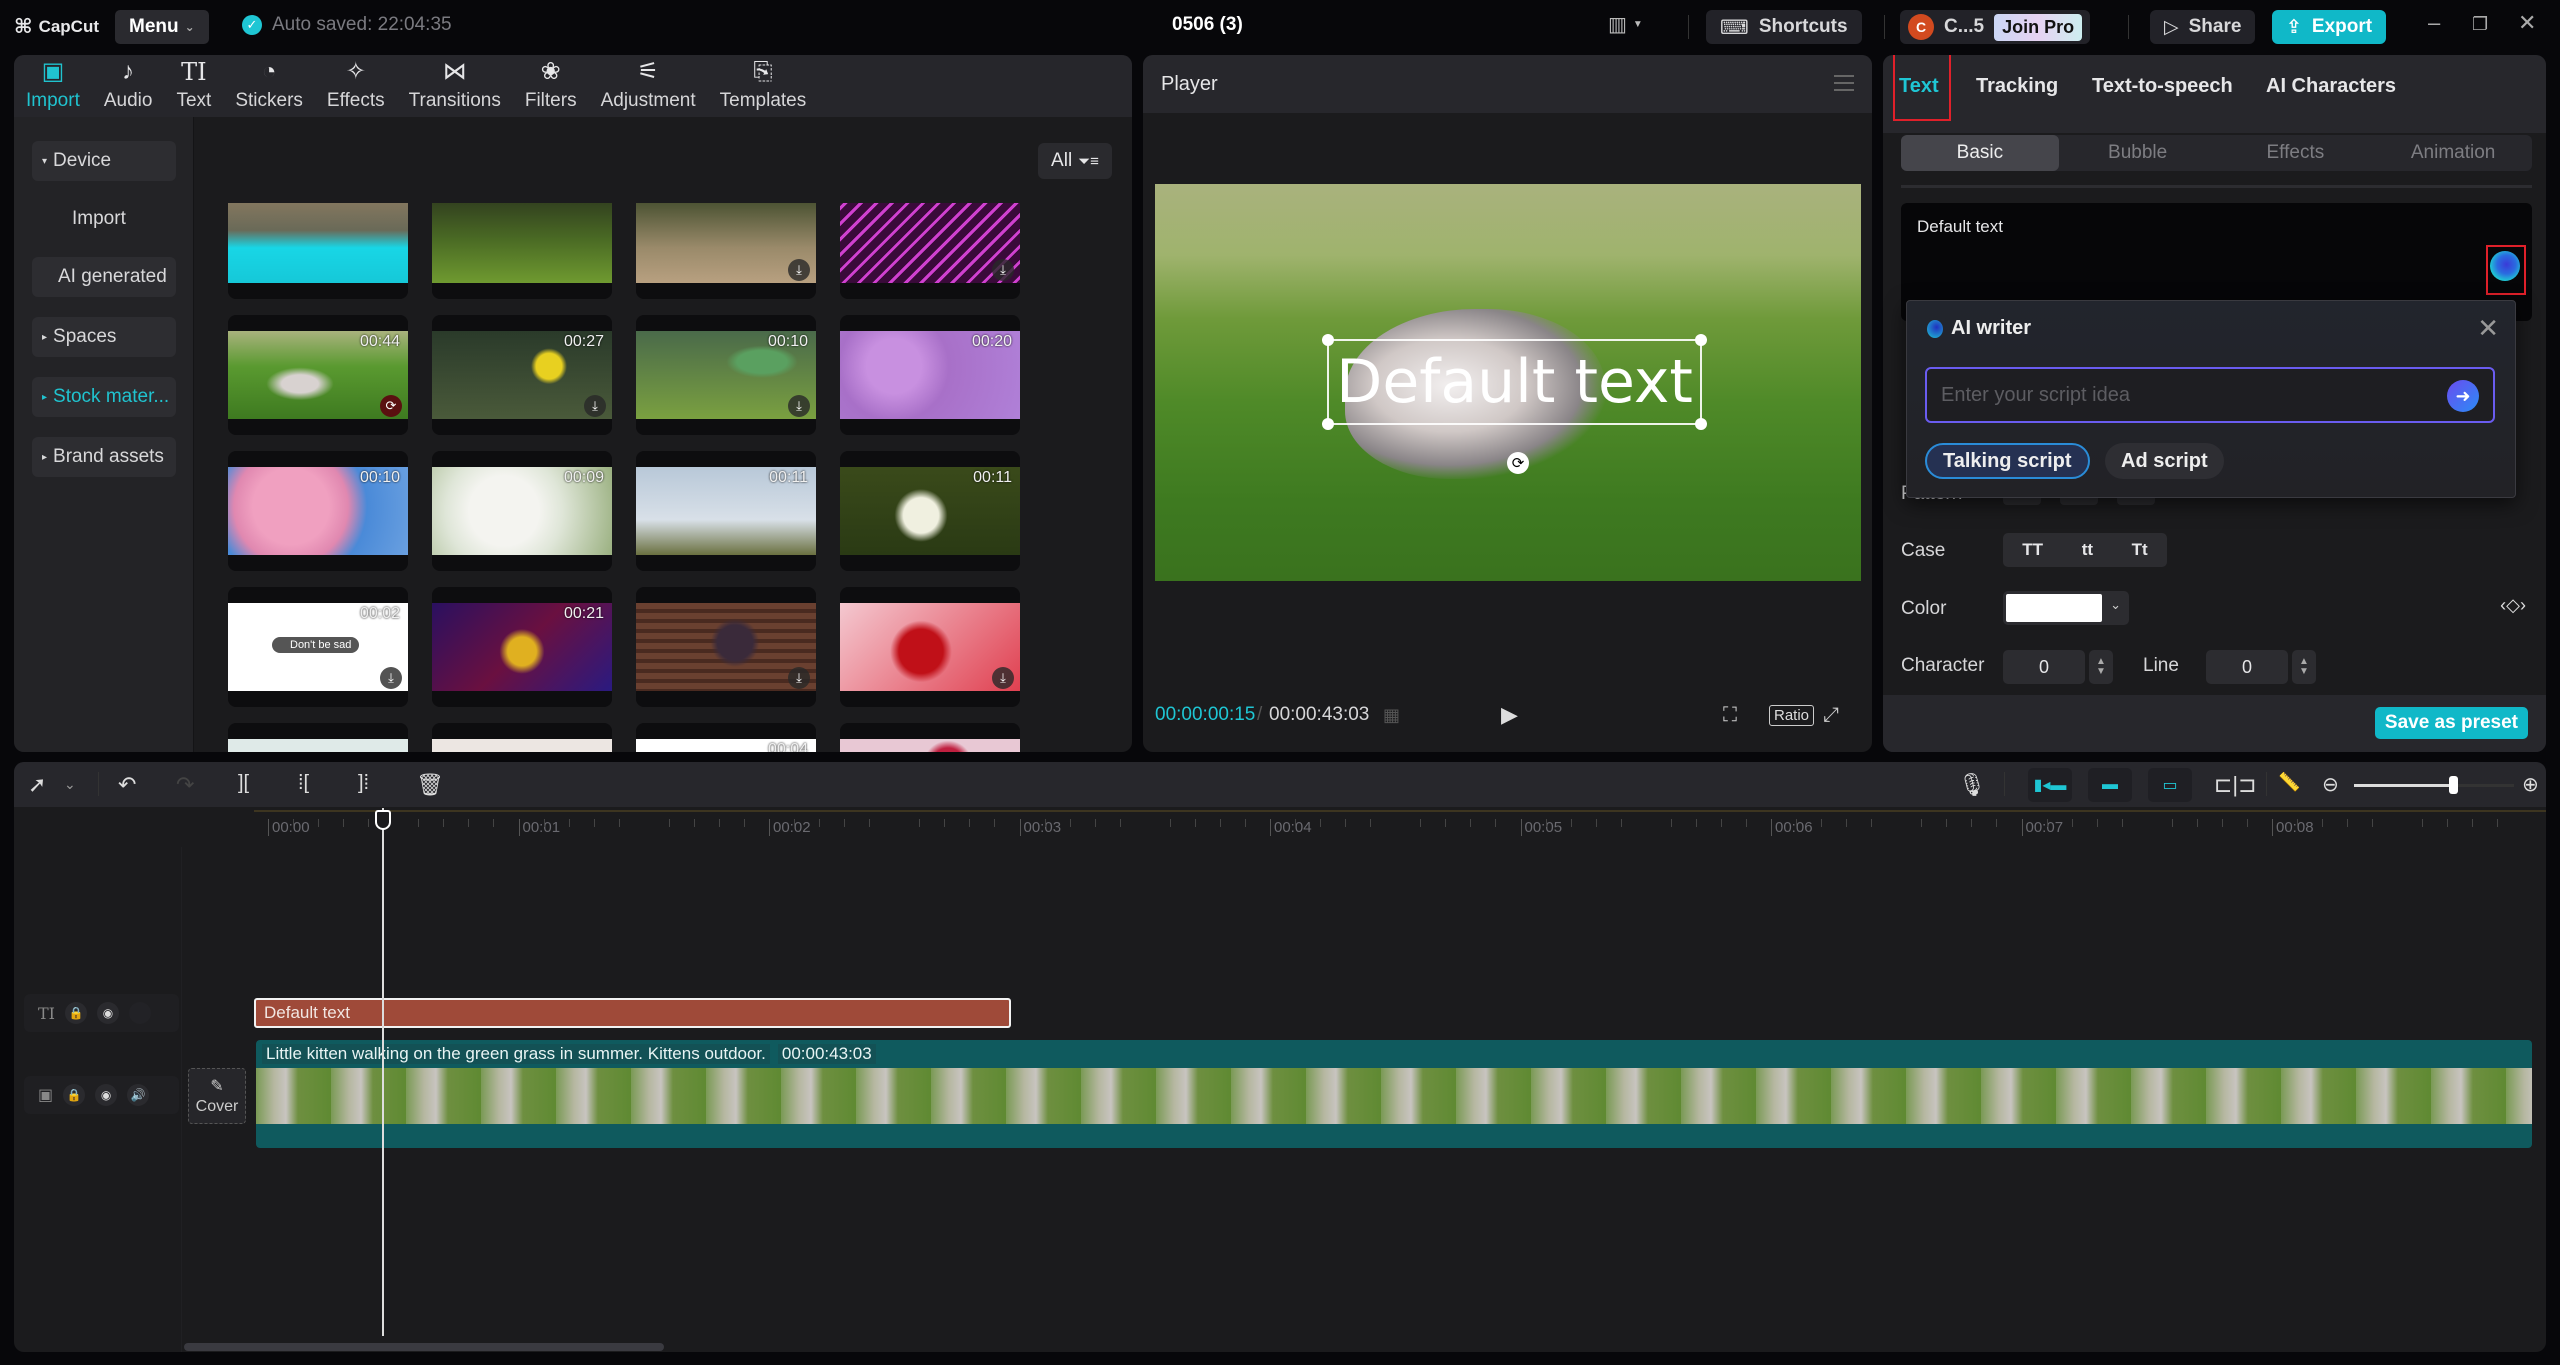  Describe the element at coordinates (2329, 27) in the screenshot. I see `export-button: ⇪ Export` at that location.